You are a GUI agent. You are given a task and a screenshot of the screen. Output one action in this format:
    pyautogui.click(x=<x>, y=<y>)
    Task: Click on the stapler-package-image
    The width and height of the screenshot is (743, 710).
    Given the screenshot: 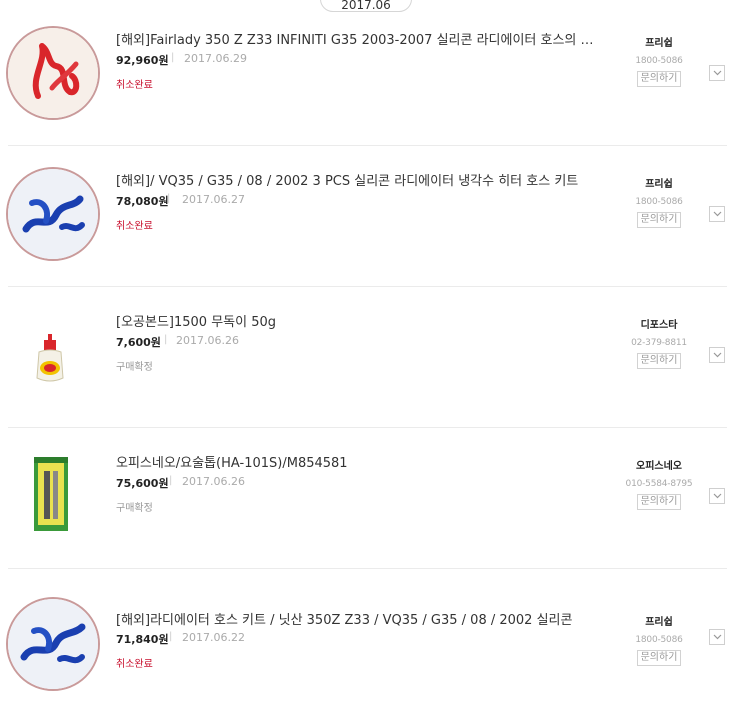 What is the action you would take?
    pyautogui.click(x=51, y=494)
    